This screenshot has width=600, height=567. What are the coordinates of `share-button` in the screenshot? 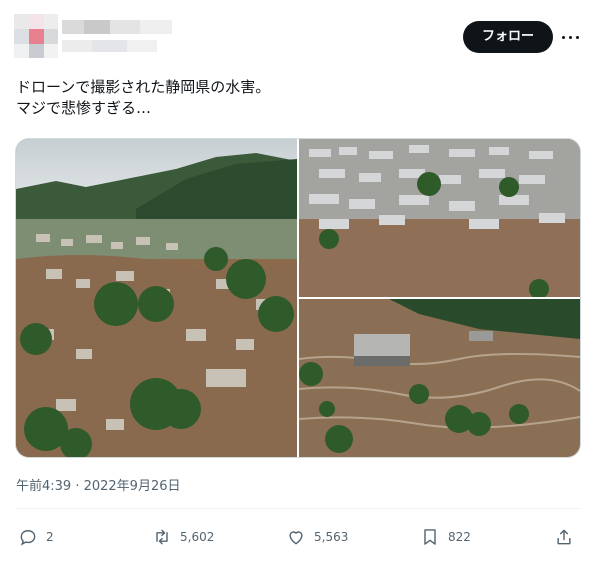 It's located at (564, 537).